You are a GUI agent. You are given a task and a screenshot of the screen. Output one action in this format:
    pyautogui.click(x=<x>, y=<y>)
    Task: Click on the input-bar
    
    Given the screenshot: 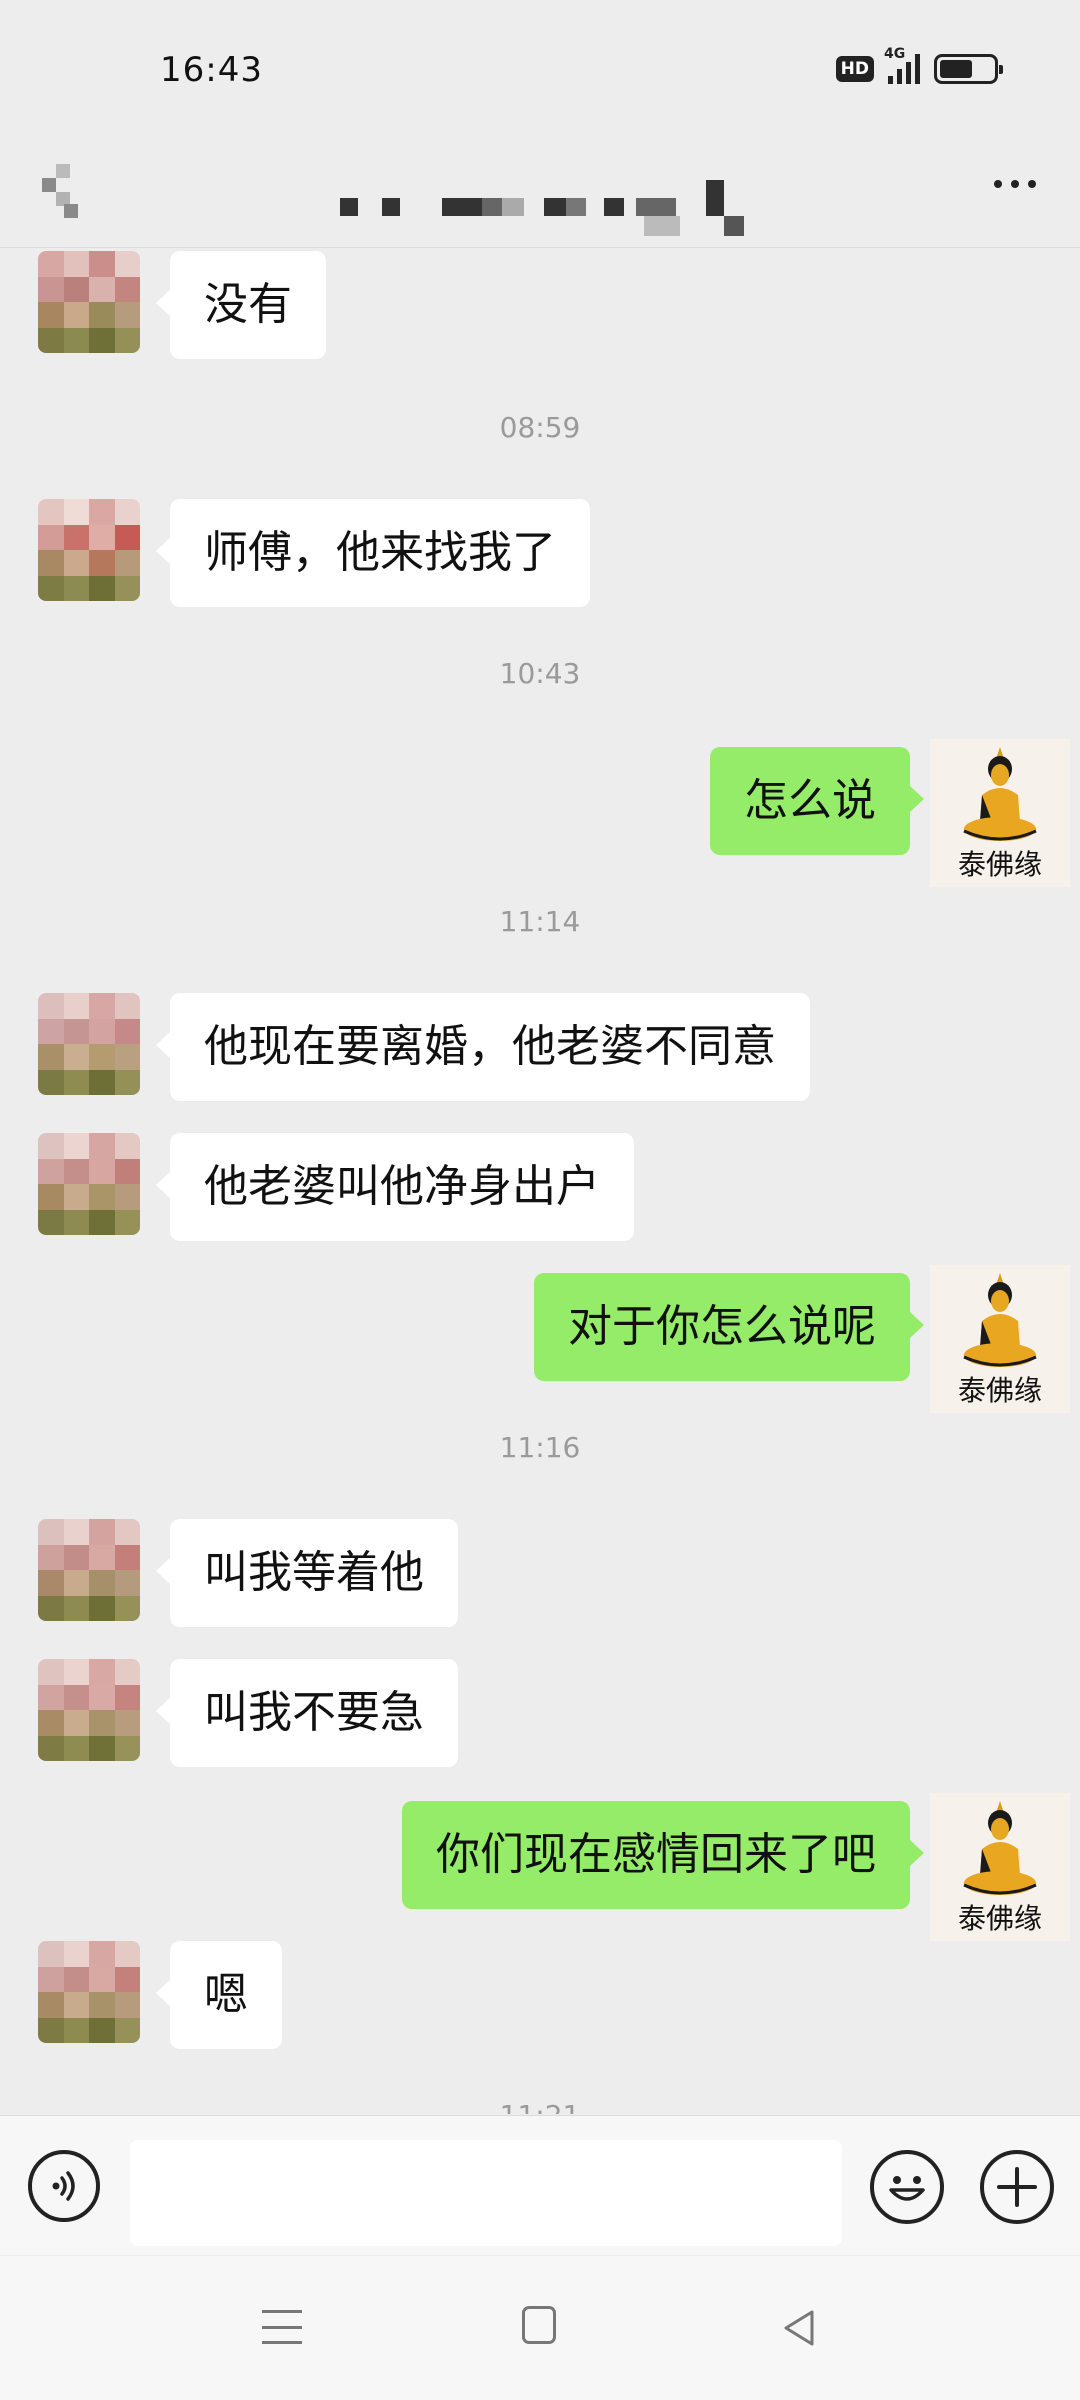 What is the action you would take?
    pyautogui.click(x=540, y=2185)
    